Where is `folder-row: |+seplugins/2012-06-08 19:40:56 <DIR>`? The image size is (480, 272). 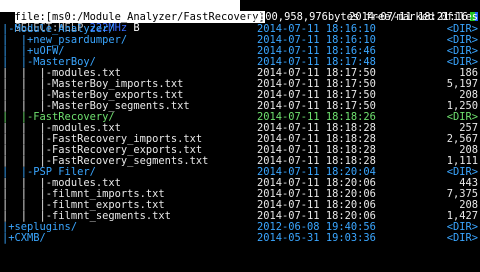
folder-row: |+seplugins/2012-06-08 19:40:56 <DIR> is located at coordinates (240, 227).